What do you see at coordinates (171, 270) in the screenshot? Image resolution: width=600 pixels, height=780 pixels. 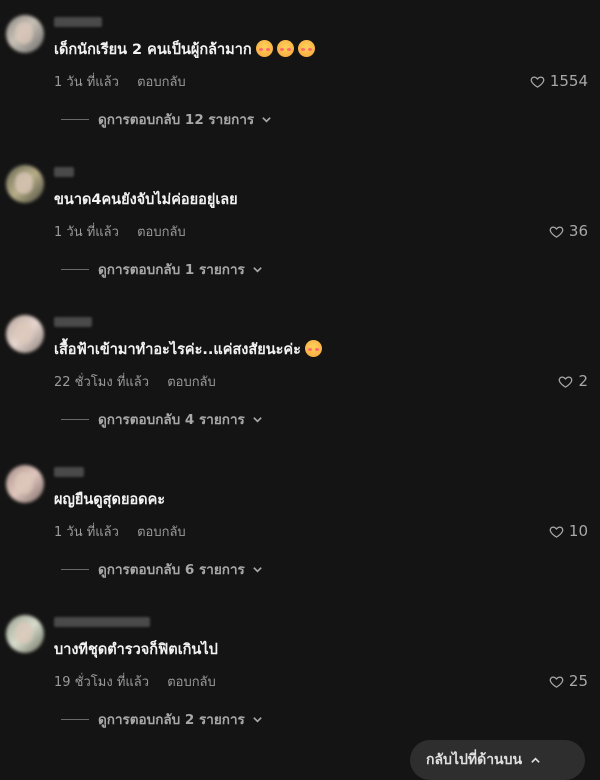 I see `view-replies-label: ดูการตอบกลับ 1 รายการ` at bounding box center [171, 270].